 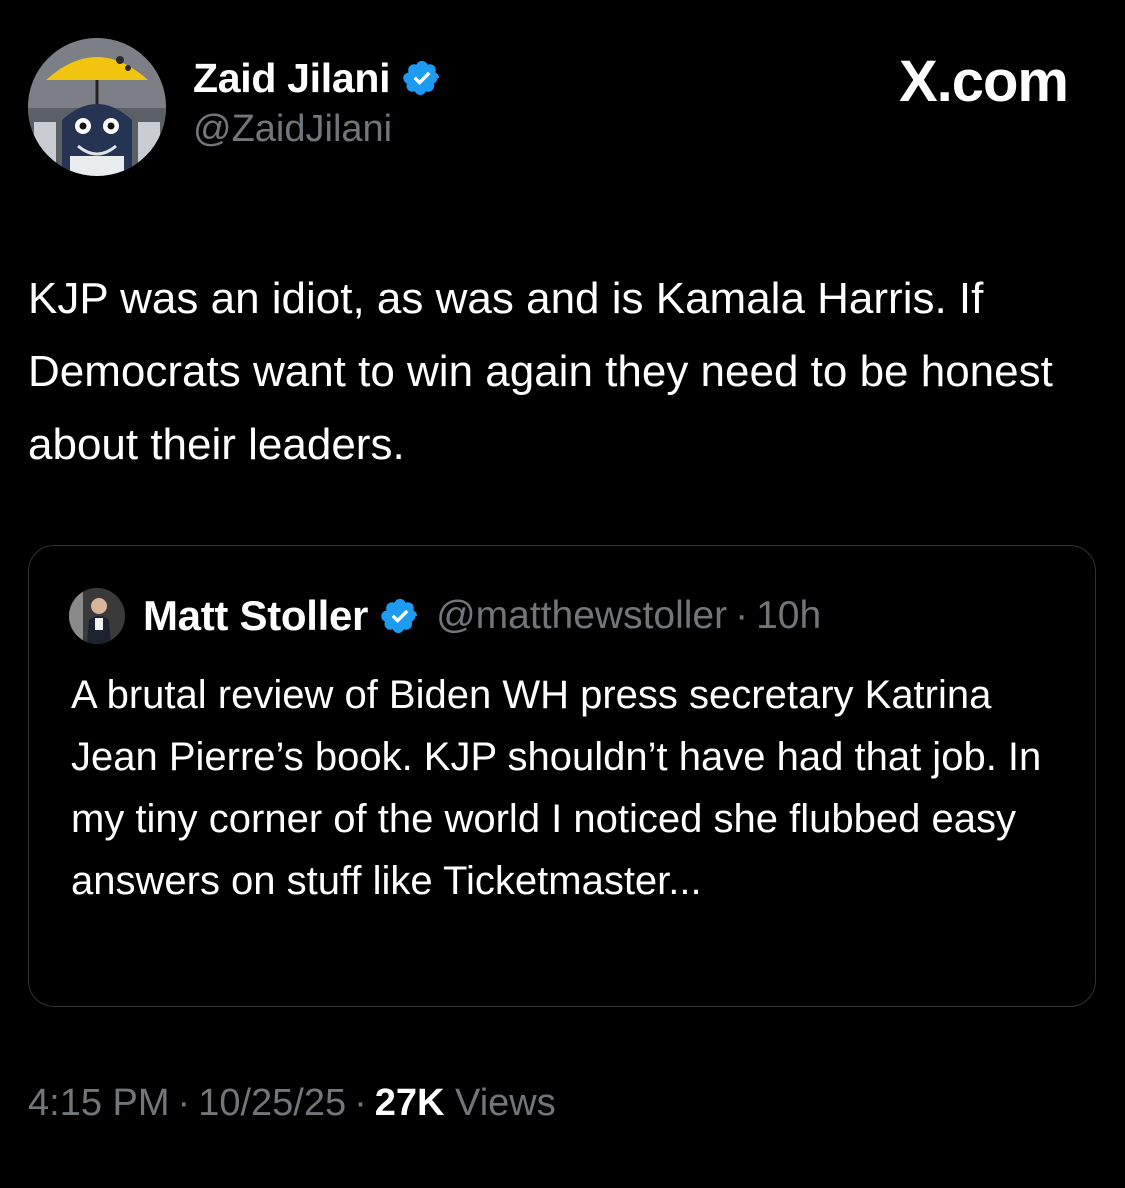 I want to click on umbrella-creature-avatar-icon, so click(x=97, y=107).